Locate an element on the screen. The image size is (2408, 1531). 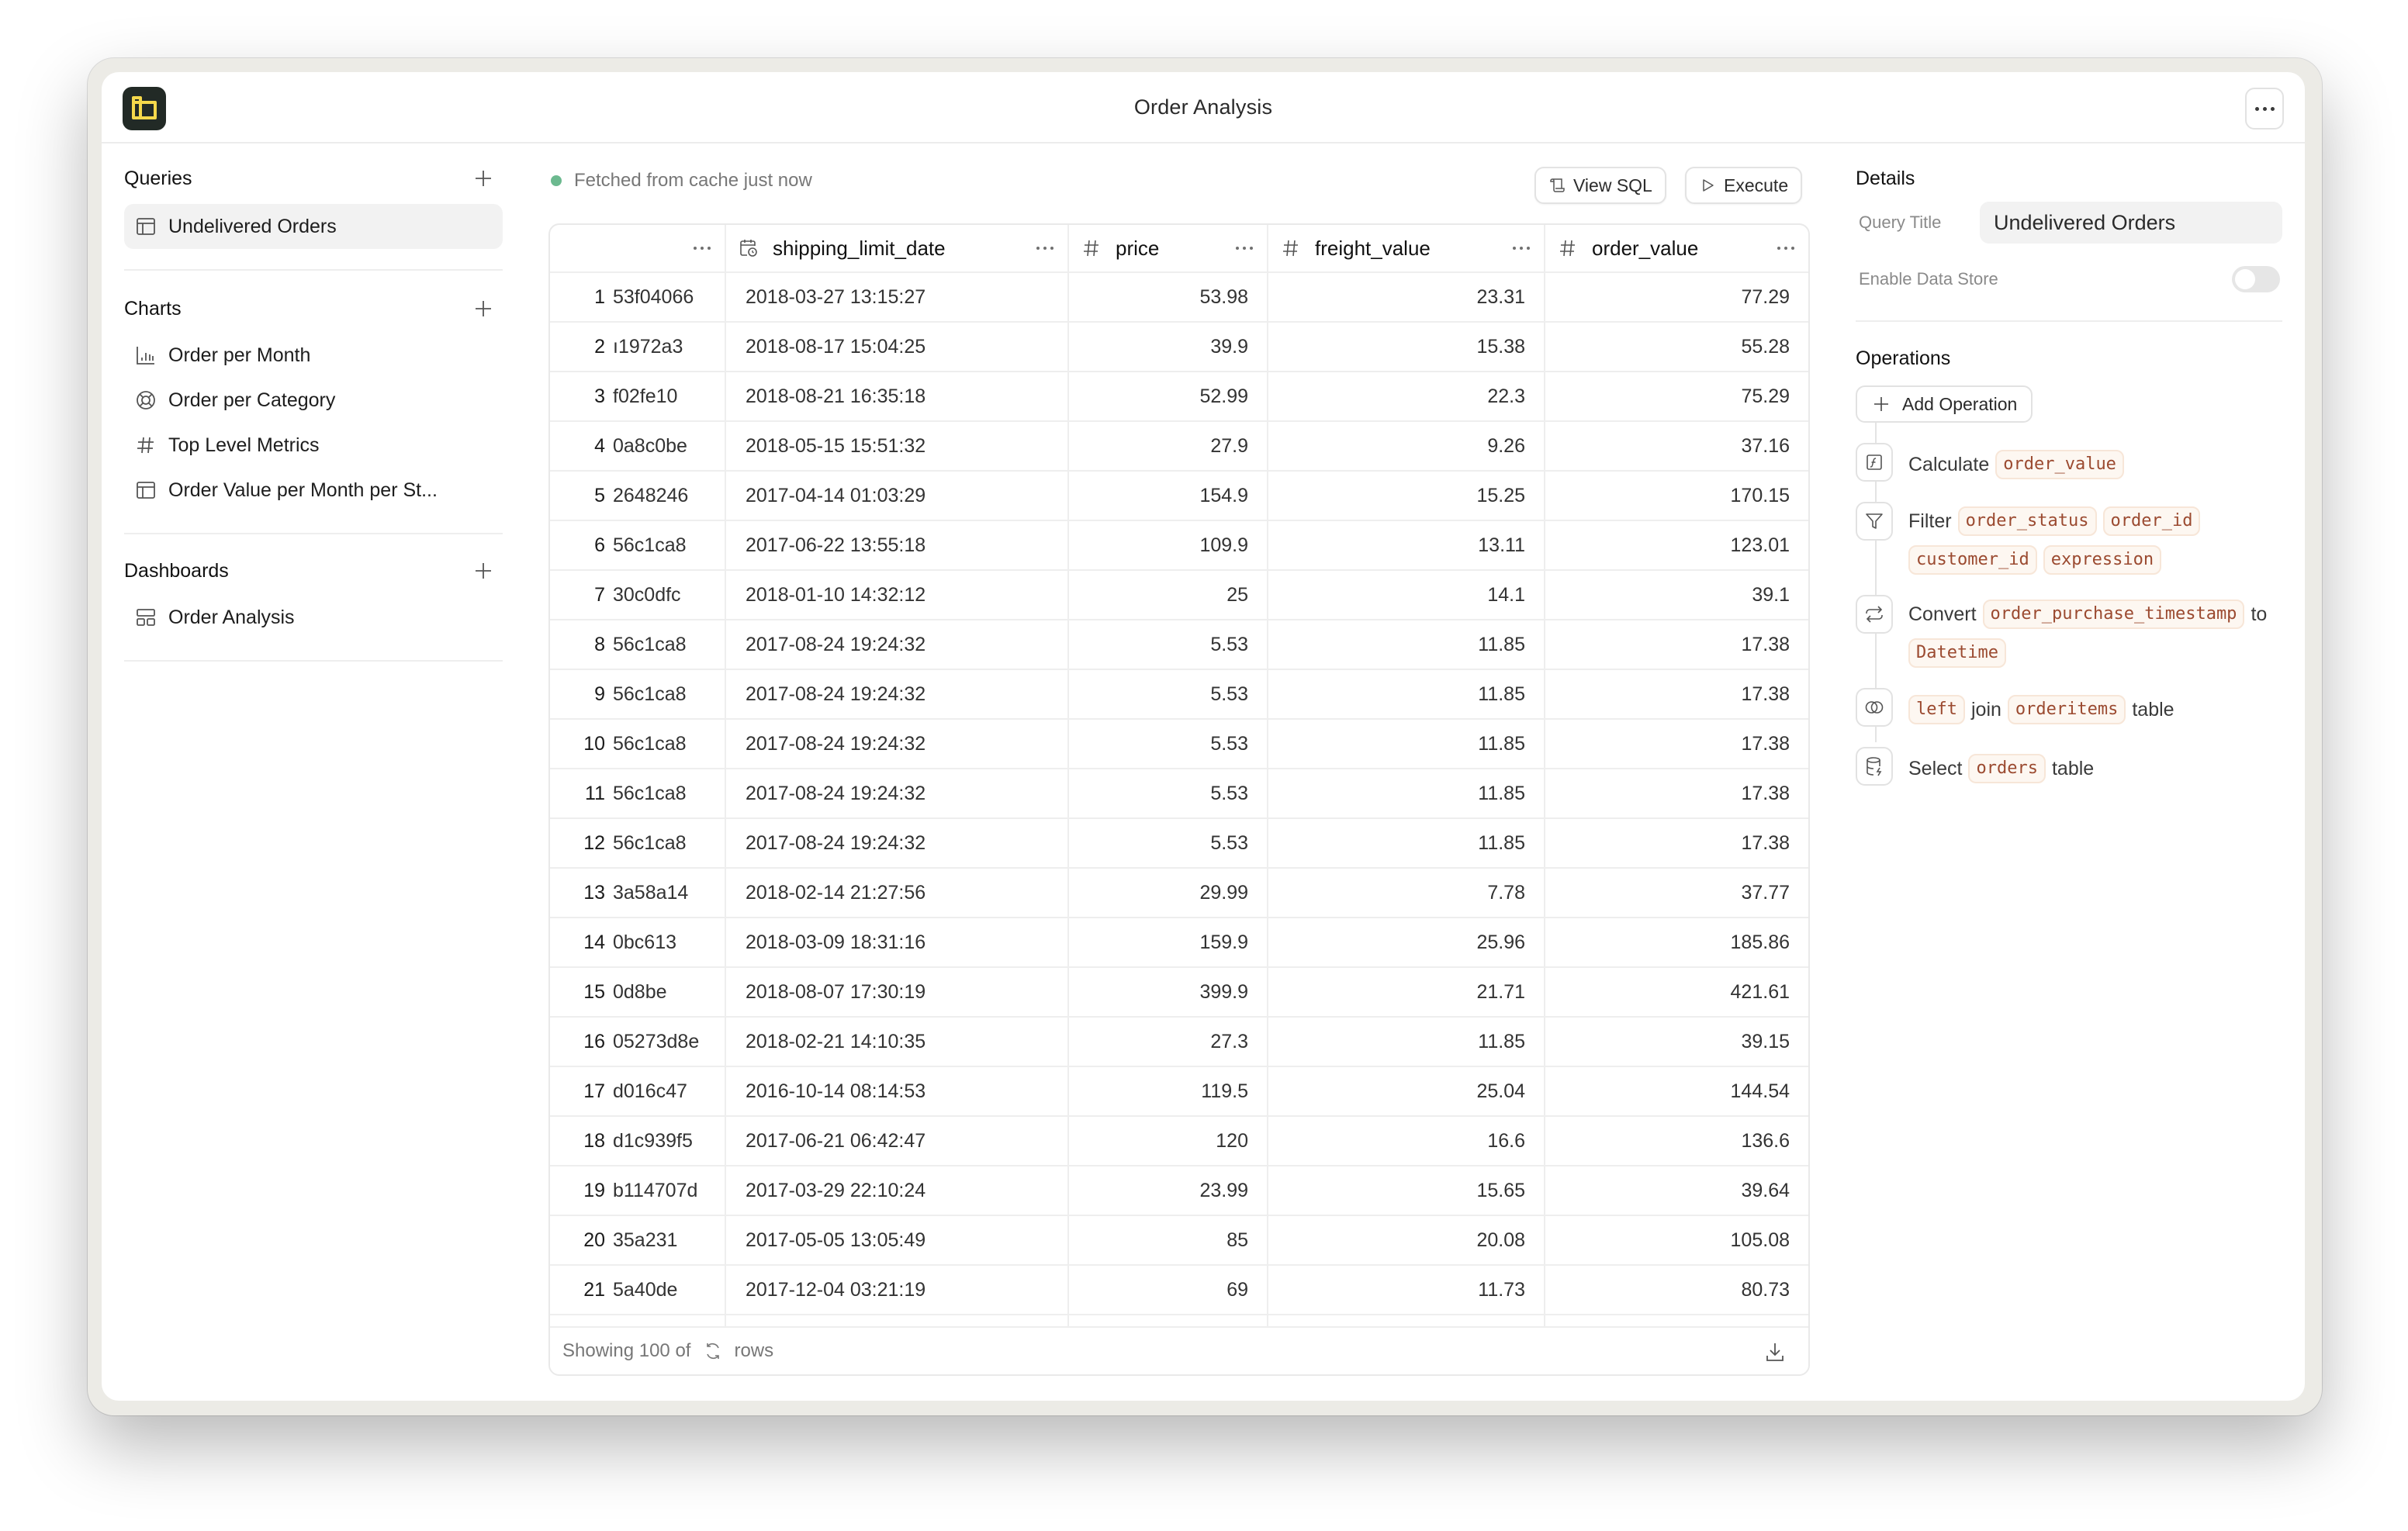
cell-freight-value: 9.26 is located at coordinates (1406, 446).